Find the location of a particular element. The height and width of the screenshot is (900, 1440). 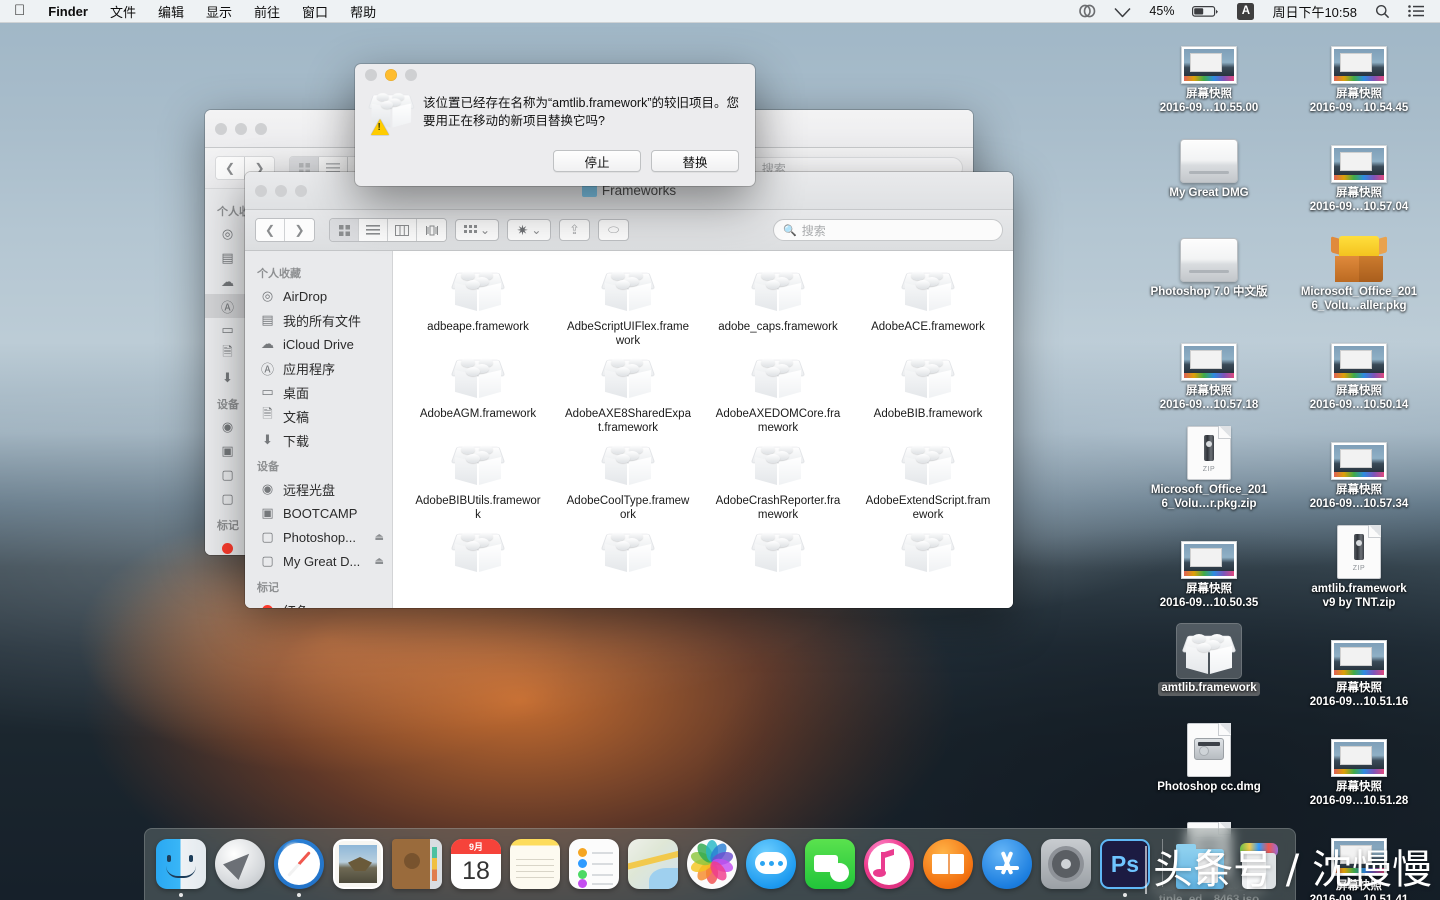

sidebar-item-airdrop: ◎ AirDrop is located at coordinates (318, 296).